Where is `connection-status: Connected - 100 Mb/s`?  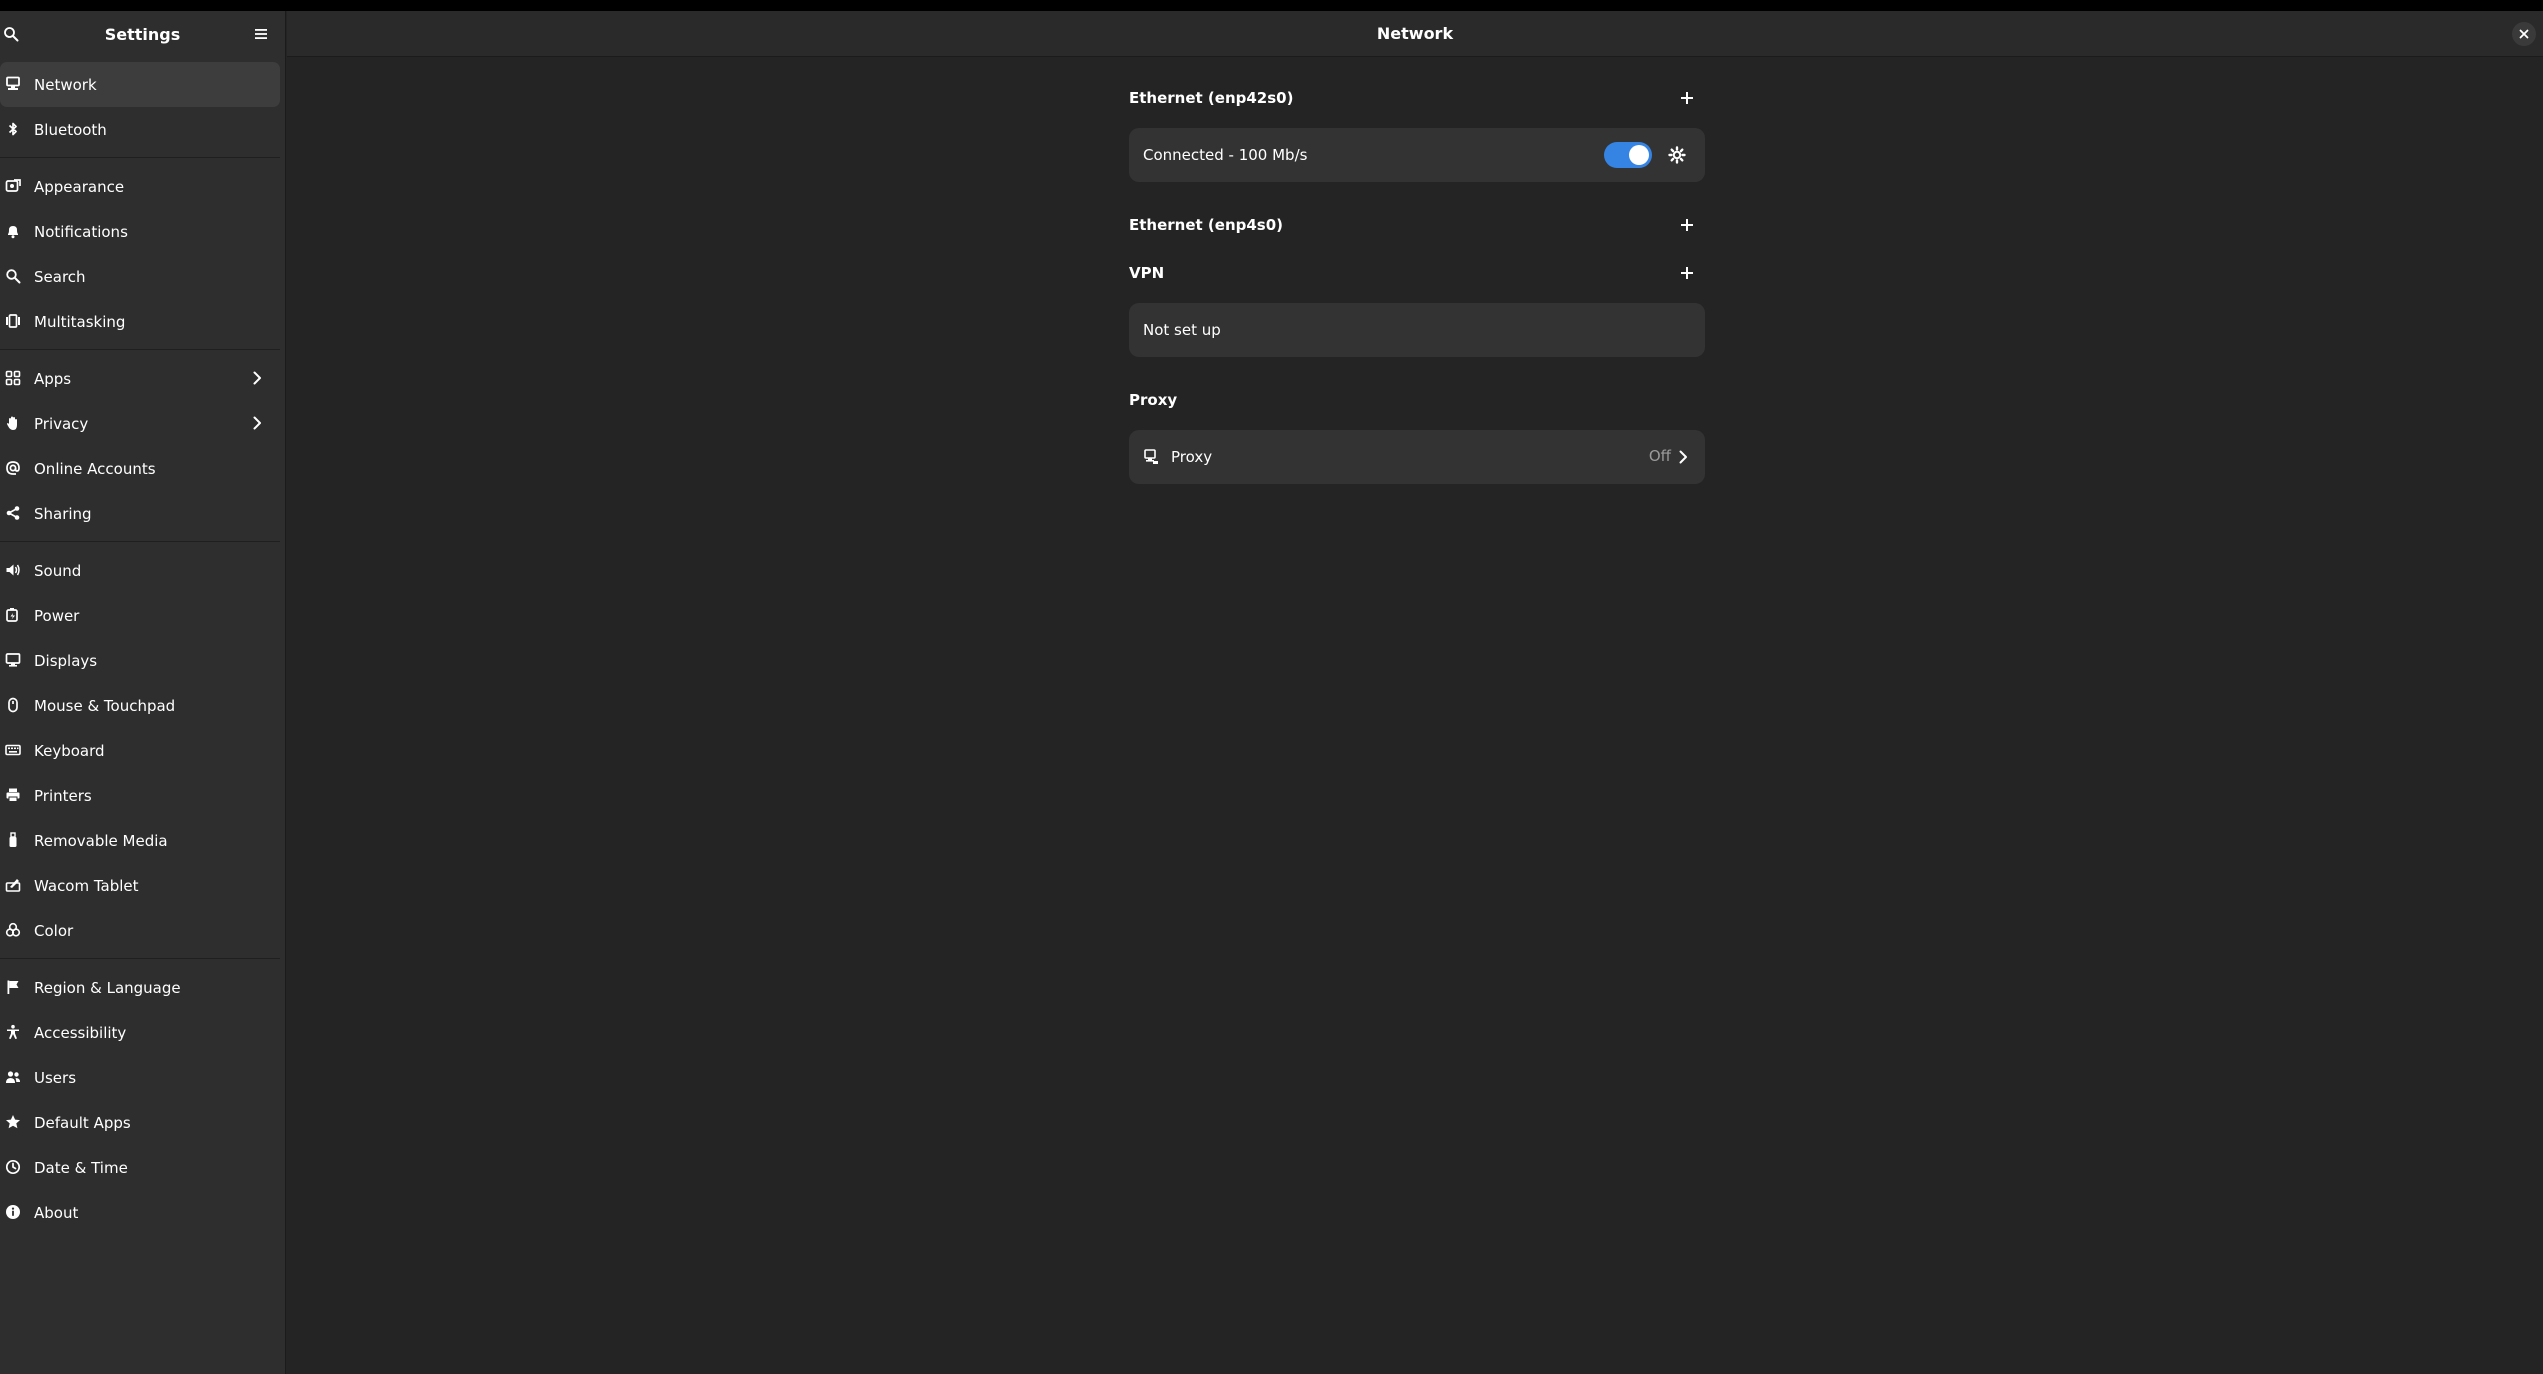 connection-status: Connected - 100 Mb/s is located at coordinates (1225, 155).